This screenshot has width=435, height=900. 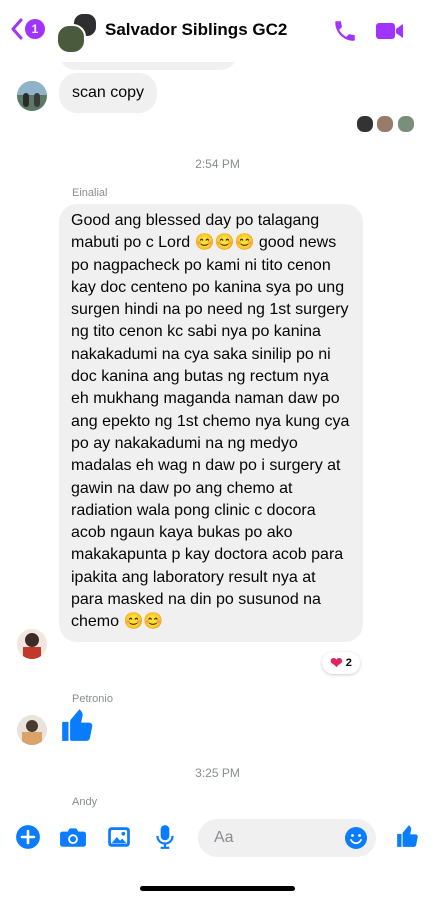 I want to click on mic-icon, so click(x=165, y=837).